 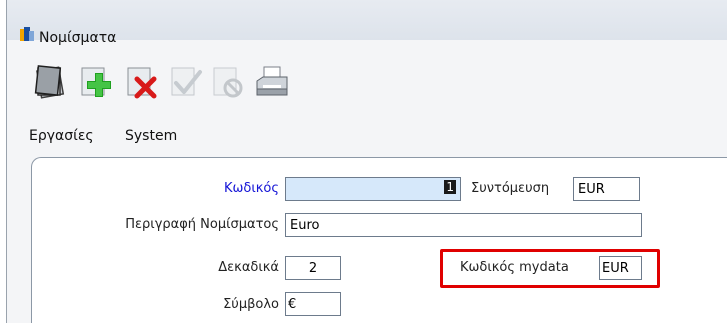 I want to click on symbol-label: Σύμβολο, so click(x=251, y=304).